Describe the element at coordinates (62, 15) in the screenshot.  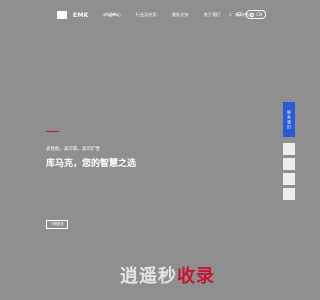
I see `logo-mark-icon` at that location.